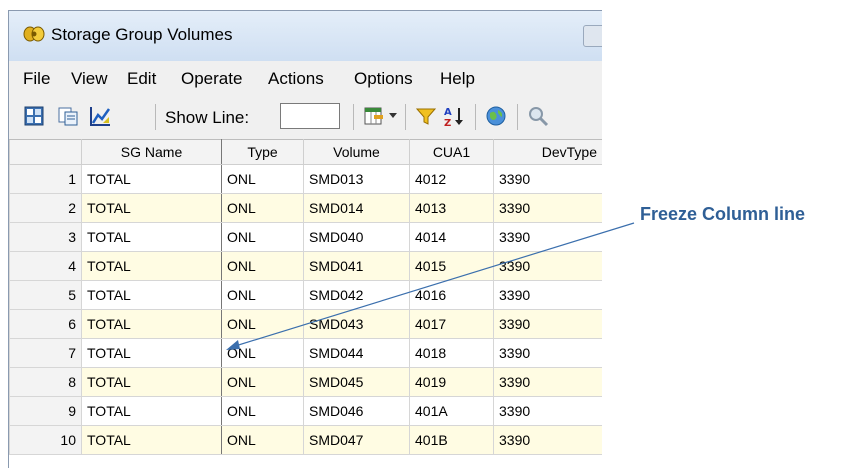 The width and height of the screenshot is (866, 468). Describe the element at coordinates (496, 116) in the screenshot. I see `globe-icon` at that location.